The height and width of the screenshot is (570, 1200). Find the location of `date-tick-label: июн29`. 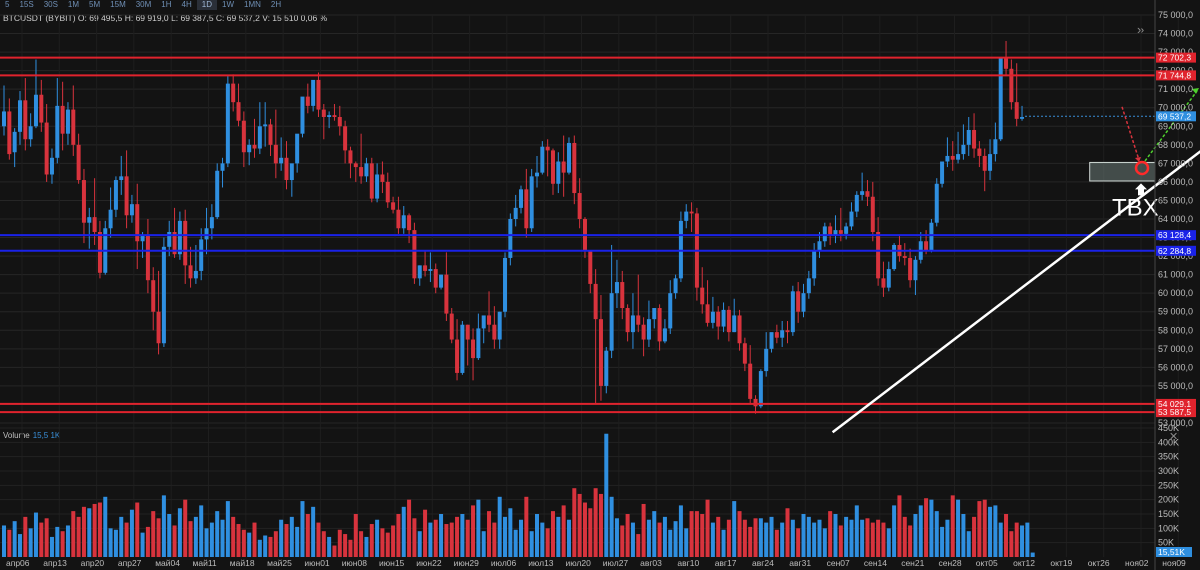

date-tick-label: июн29 is located at coordinates (467, 563).